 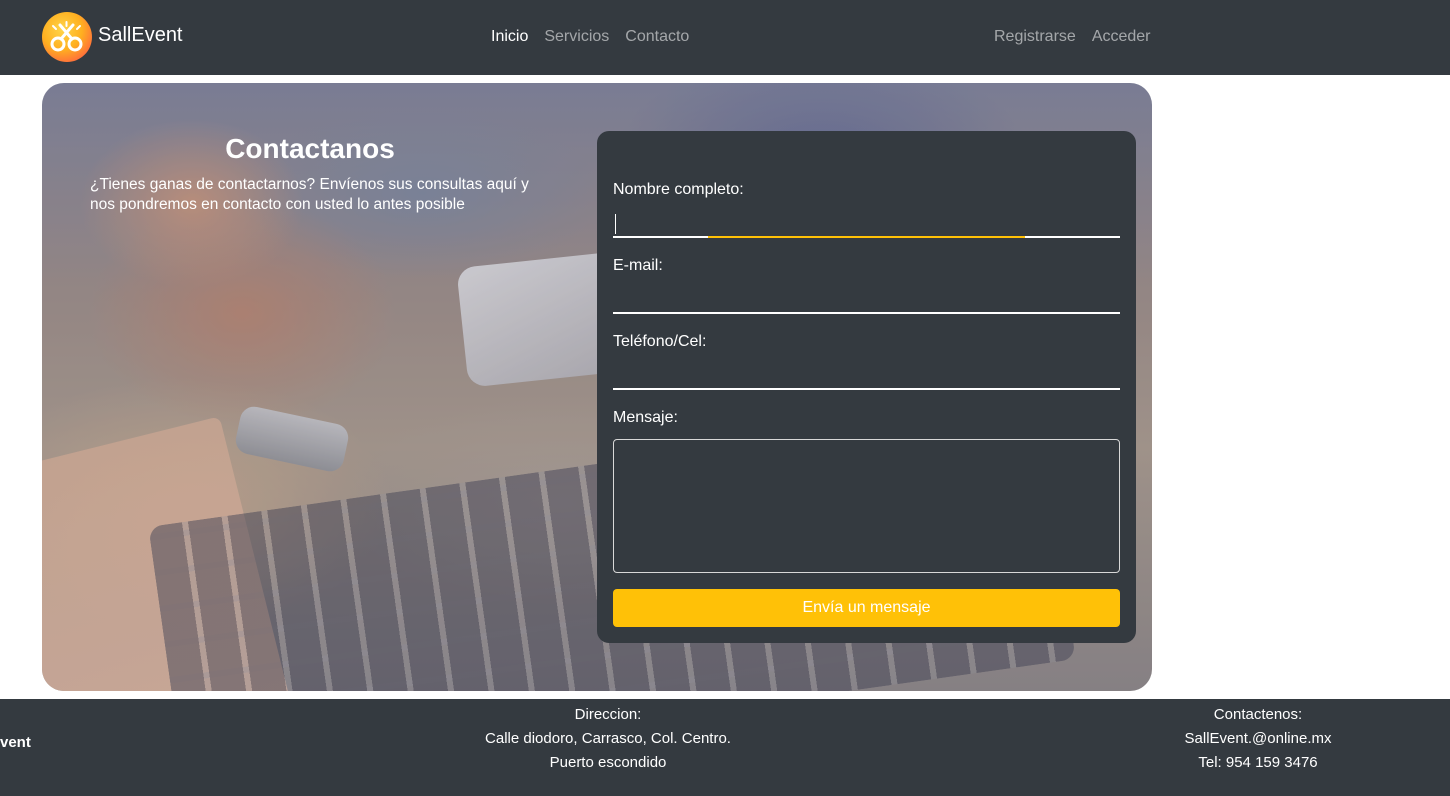 I want to click on send-message-button: Envía un mensaje, so click(x=866, y=608).